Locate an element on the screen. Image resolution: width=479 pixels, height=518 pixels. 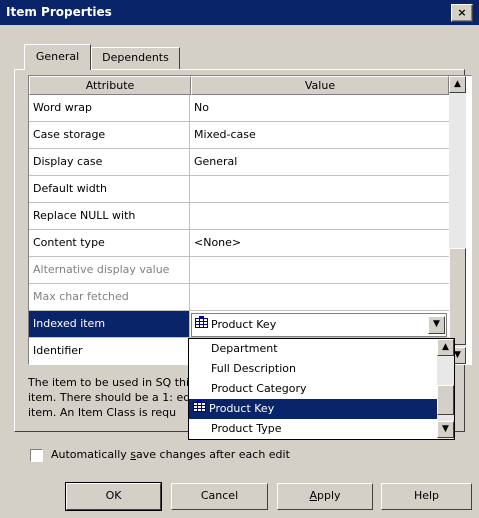
attribute-cell: Case storage is located at coordinates (109, 135).